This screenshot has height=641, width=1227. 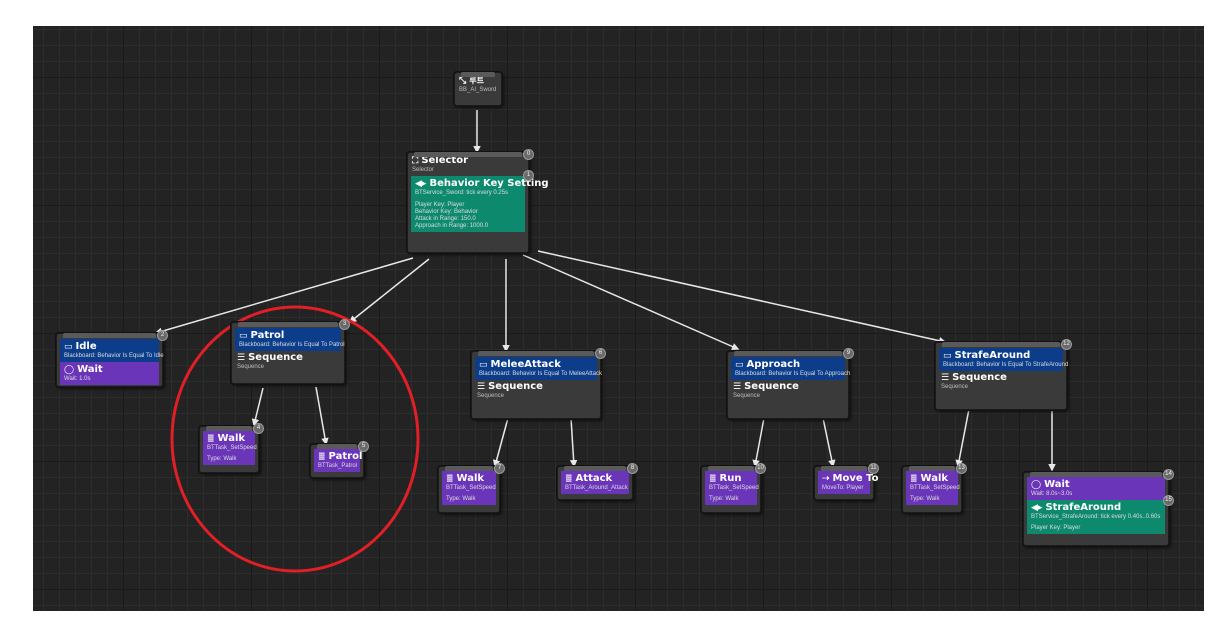 I want to click on wait-icon: ◯, so click(x=69, y=370).